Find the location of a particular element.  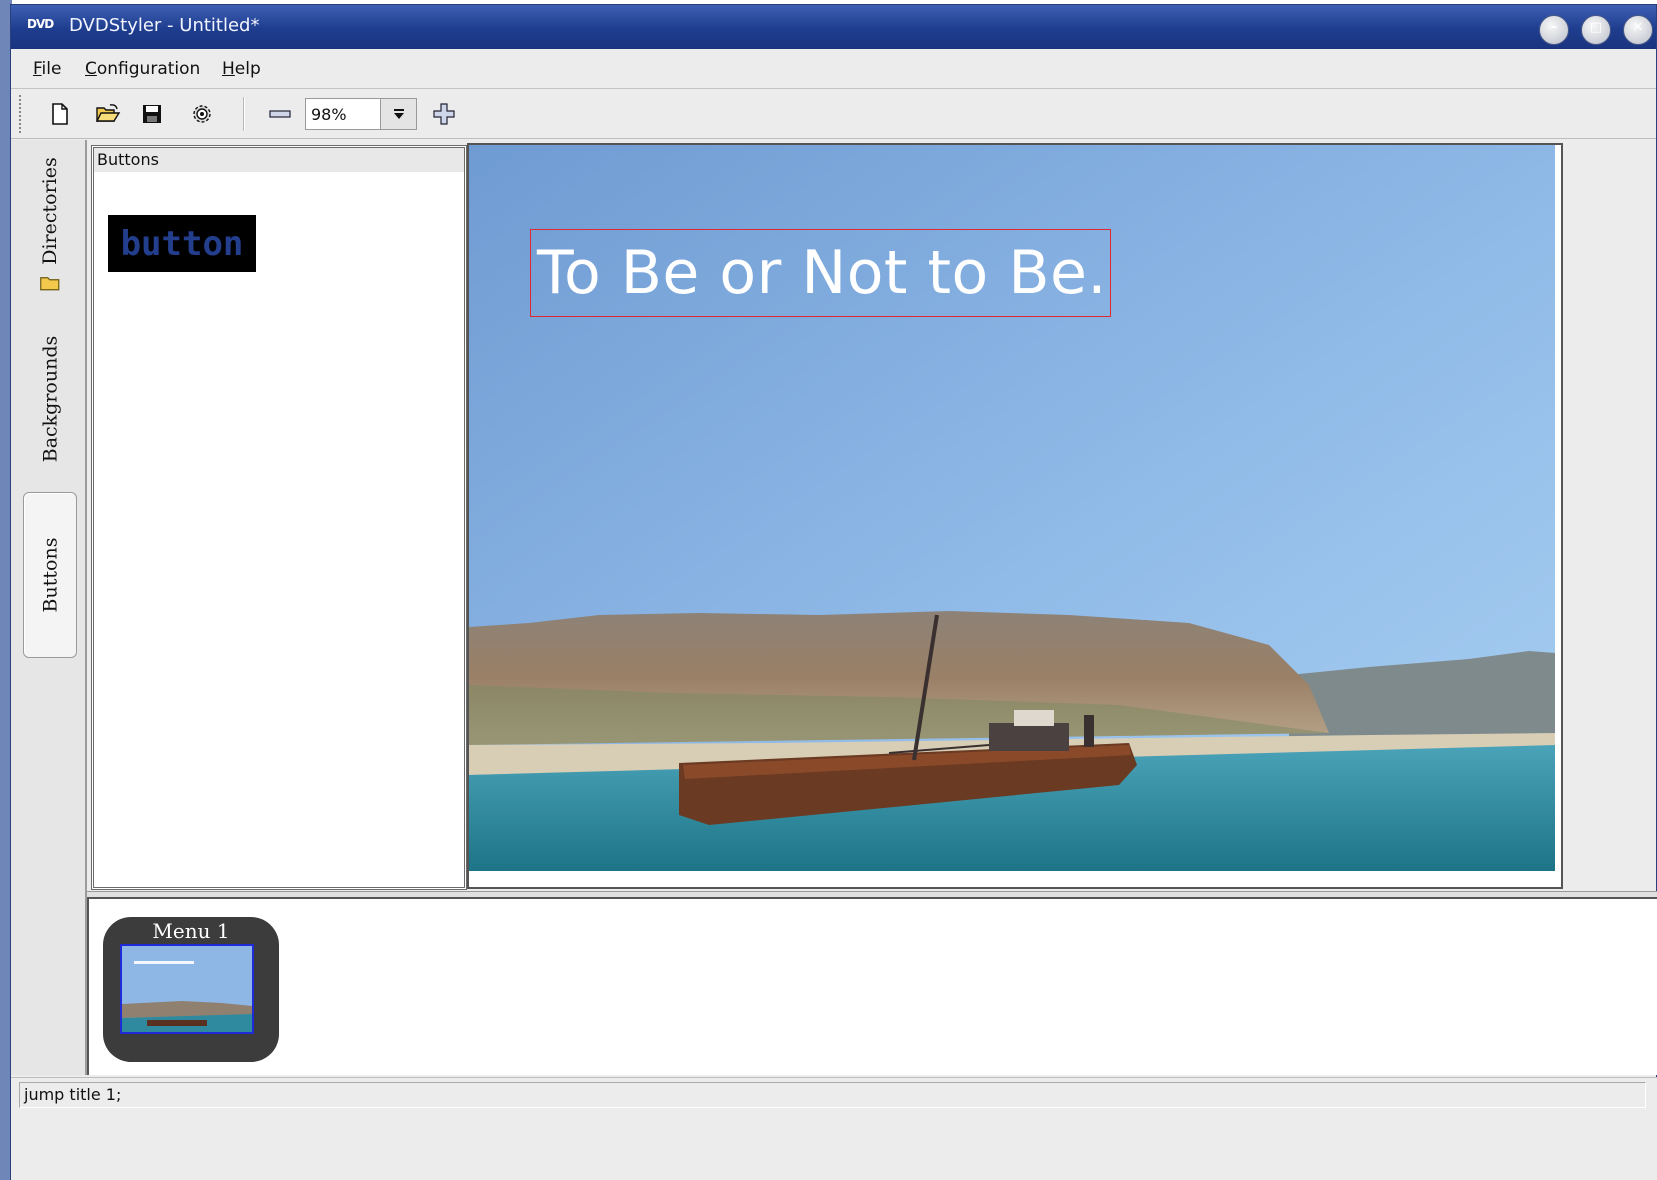

status-bar: jump title 1; is located at coordinates (834, 1094).